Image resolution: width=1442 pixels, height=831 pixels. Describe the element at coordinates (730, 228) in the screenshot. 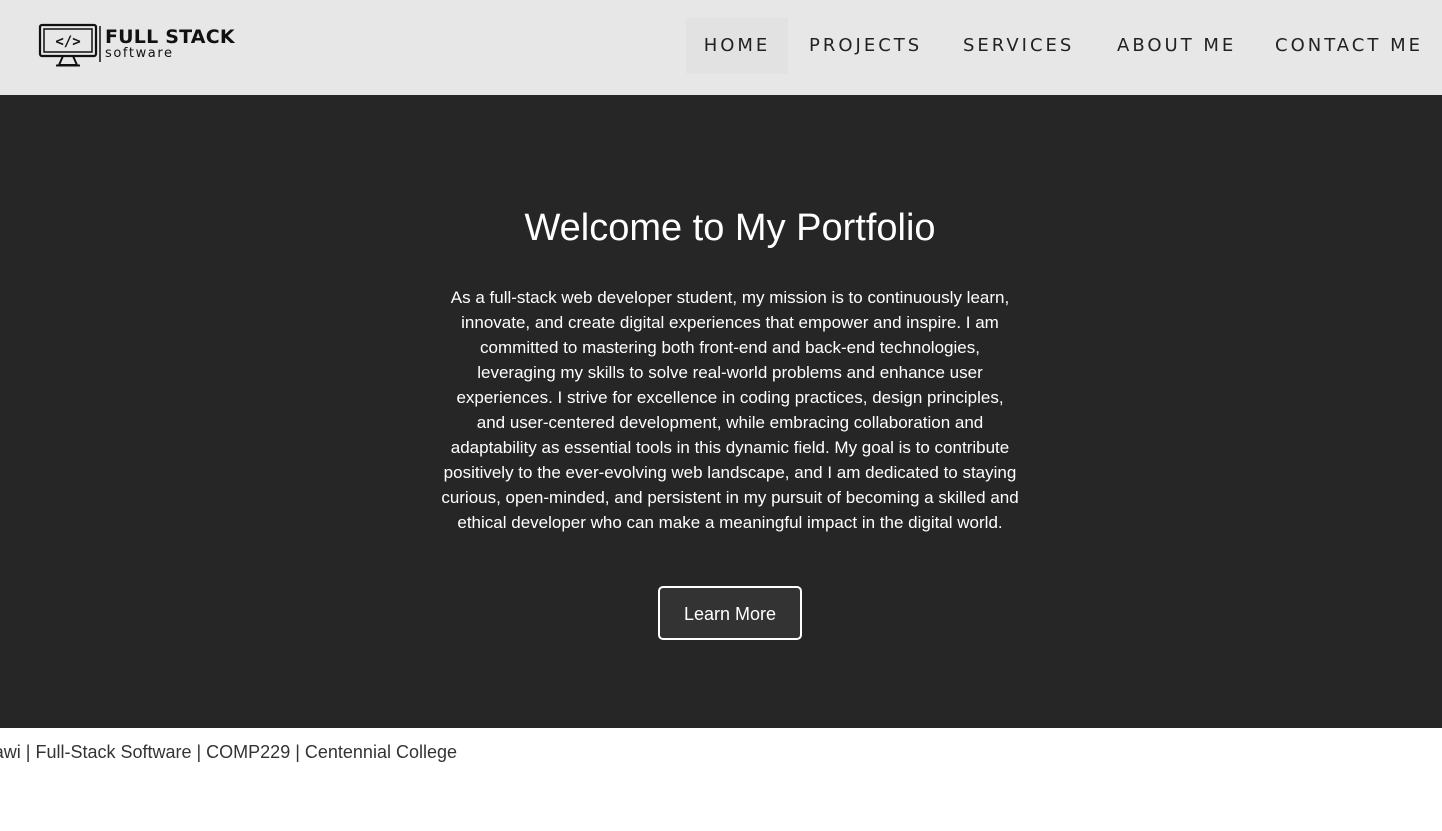

I see `hero-title: Welcome to My Portfolio` at that location.